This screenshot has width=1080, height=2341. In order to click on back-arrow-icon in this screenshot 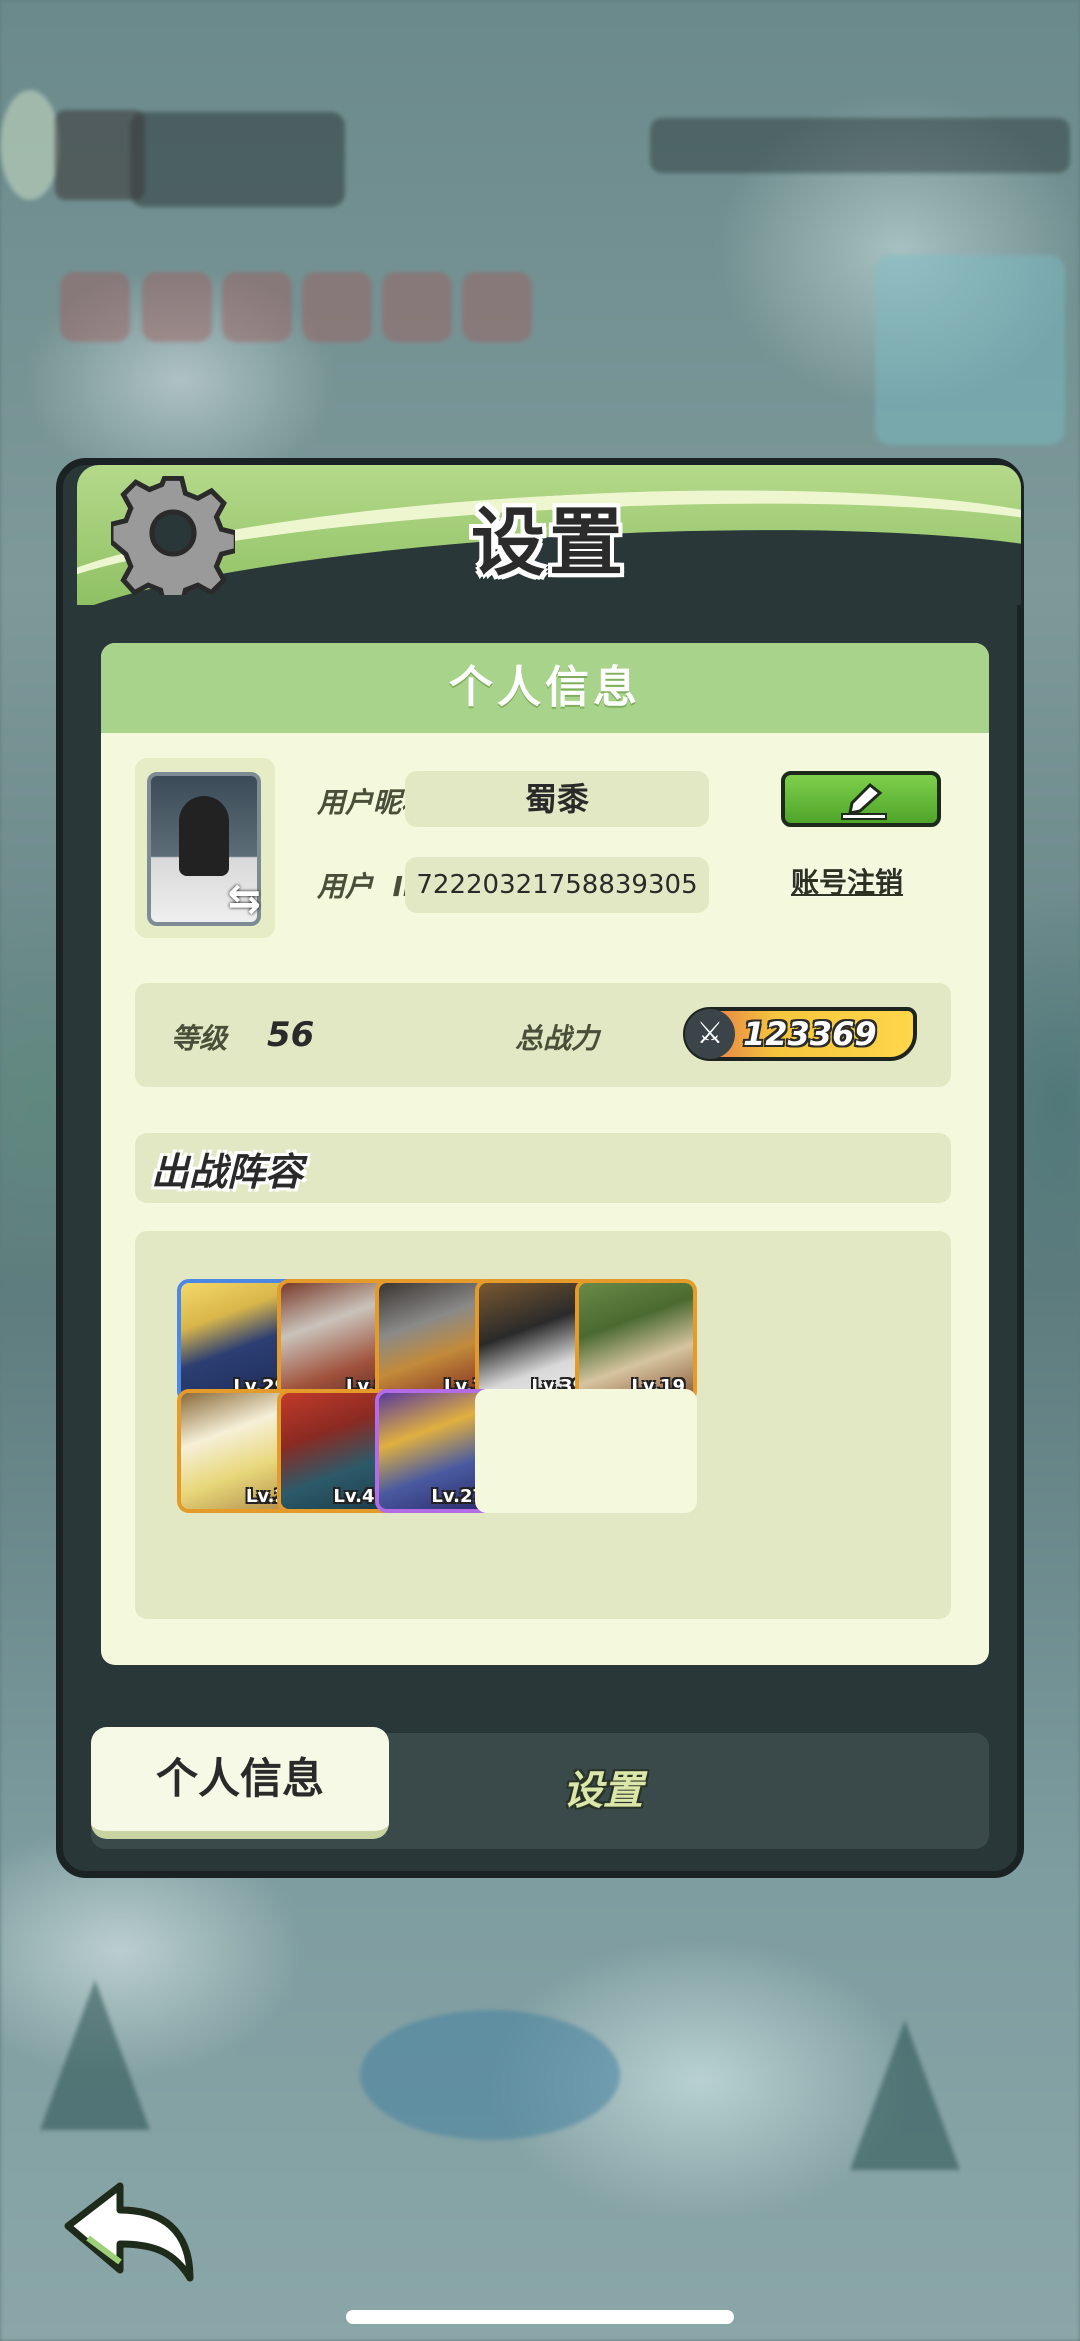, I will do `click(128, 2232)`.